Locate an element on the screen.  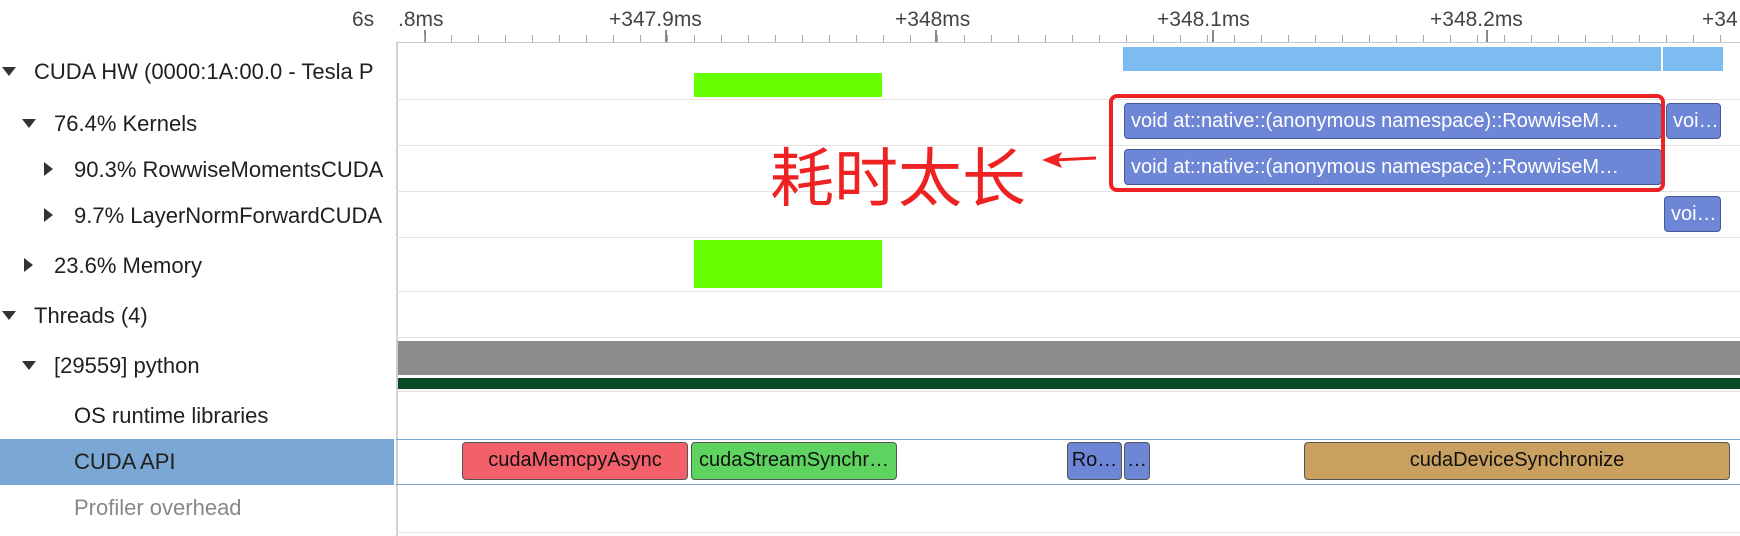
thread-activity-bar is located at coordinates (1069, 358).